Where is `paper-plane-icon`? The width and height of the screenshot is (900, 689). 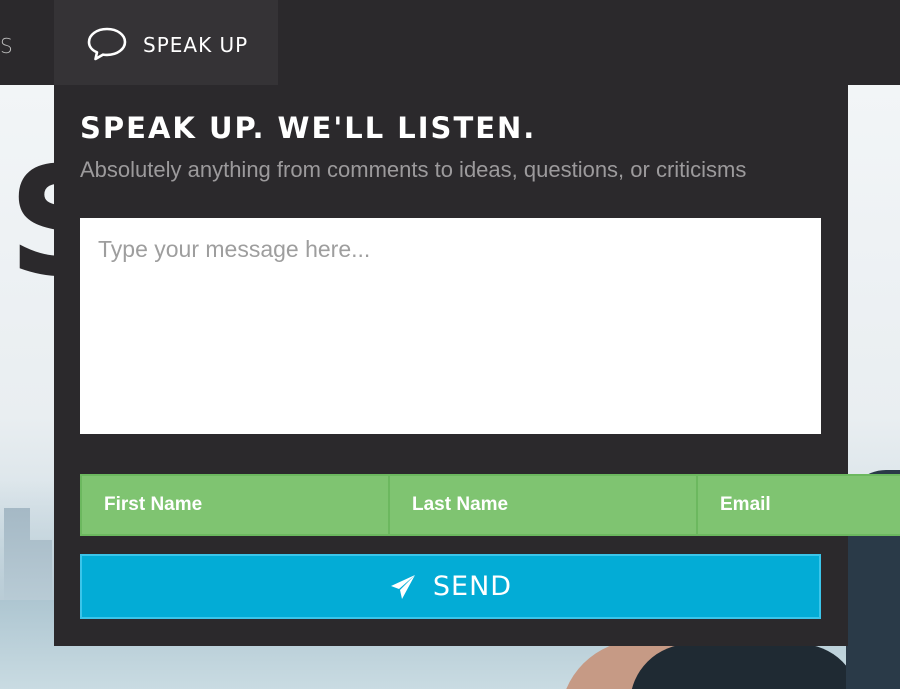
paper-plane-icon is located at coordinates (402, 586).